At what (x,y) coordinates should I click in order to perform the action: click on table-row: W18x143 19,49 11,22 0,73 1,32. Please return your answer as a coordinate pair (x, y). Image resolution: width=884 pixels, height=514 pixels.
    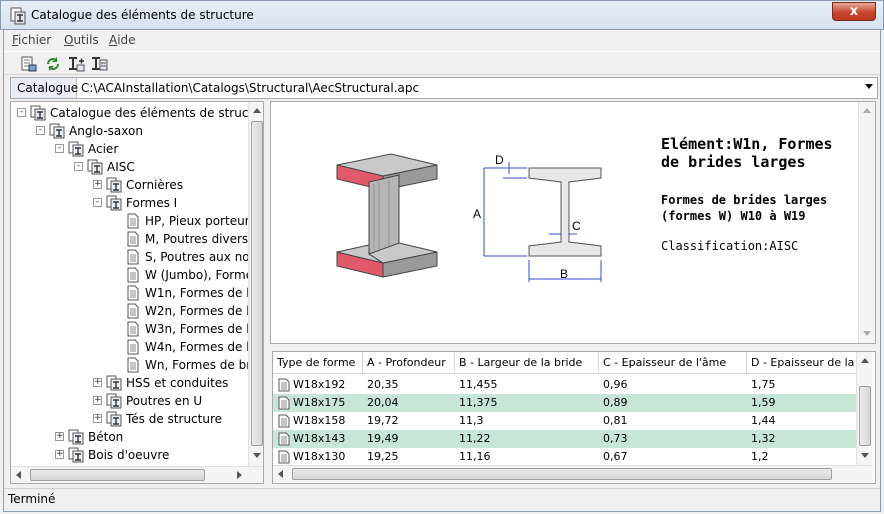
    Looking at the image, I should click on (564, 439).